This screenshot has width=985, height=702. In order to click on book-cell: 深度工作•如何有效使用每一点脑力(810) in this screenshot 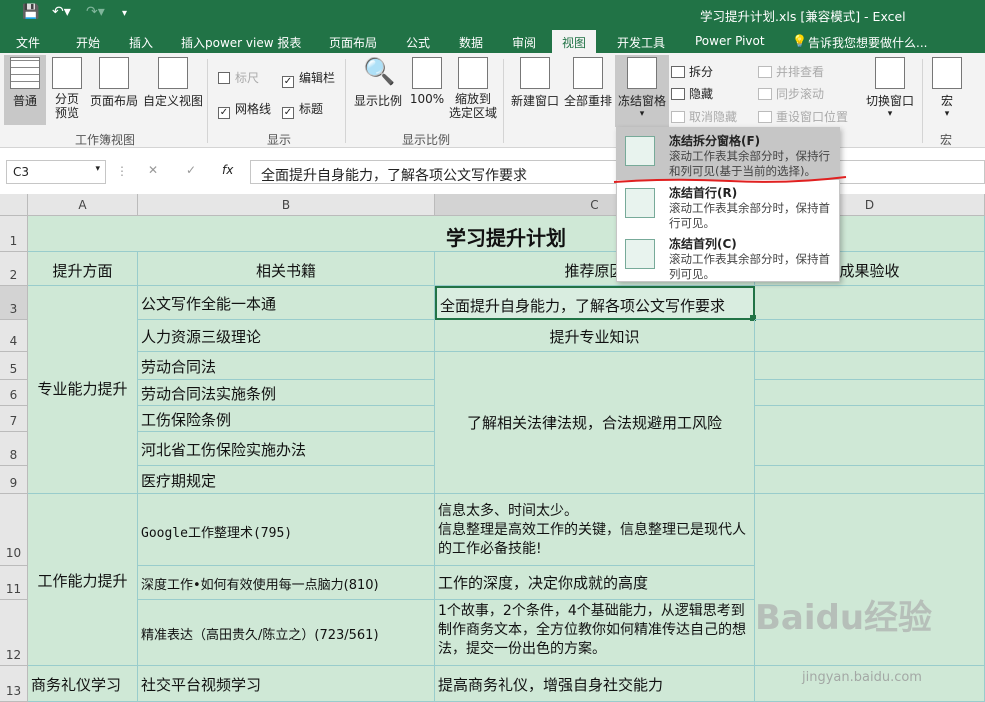, I will do `click(286, 583)`.